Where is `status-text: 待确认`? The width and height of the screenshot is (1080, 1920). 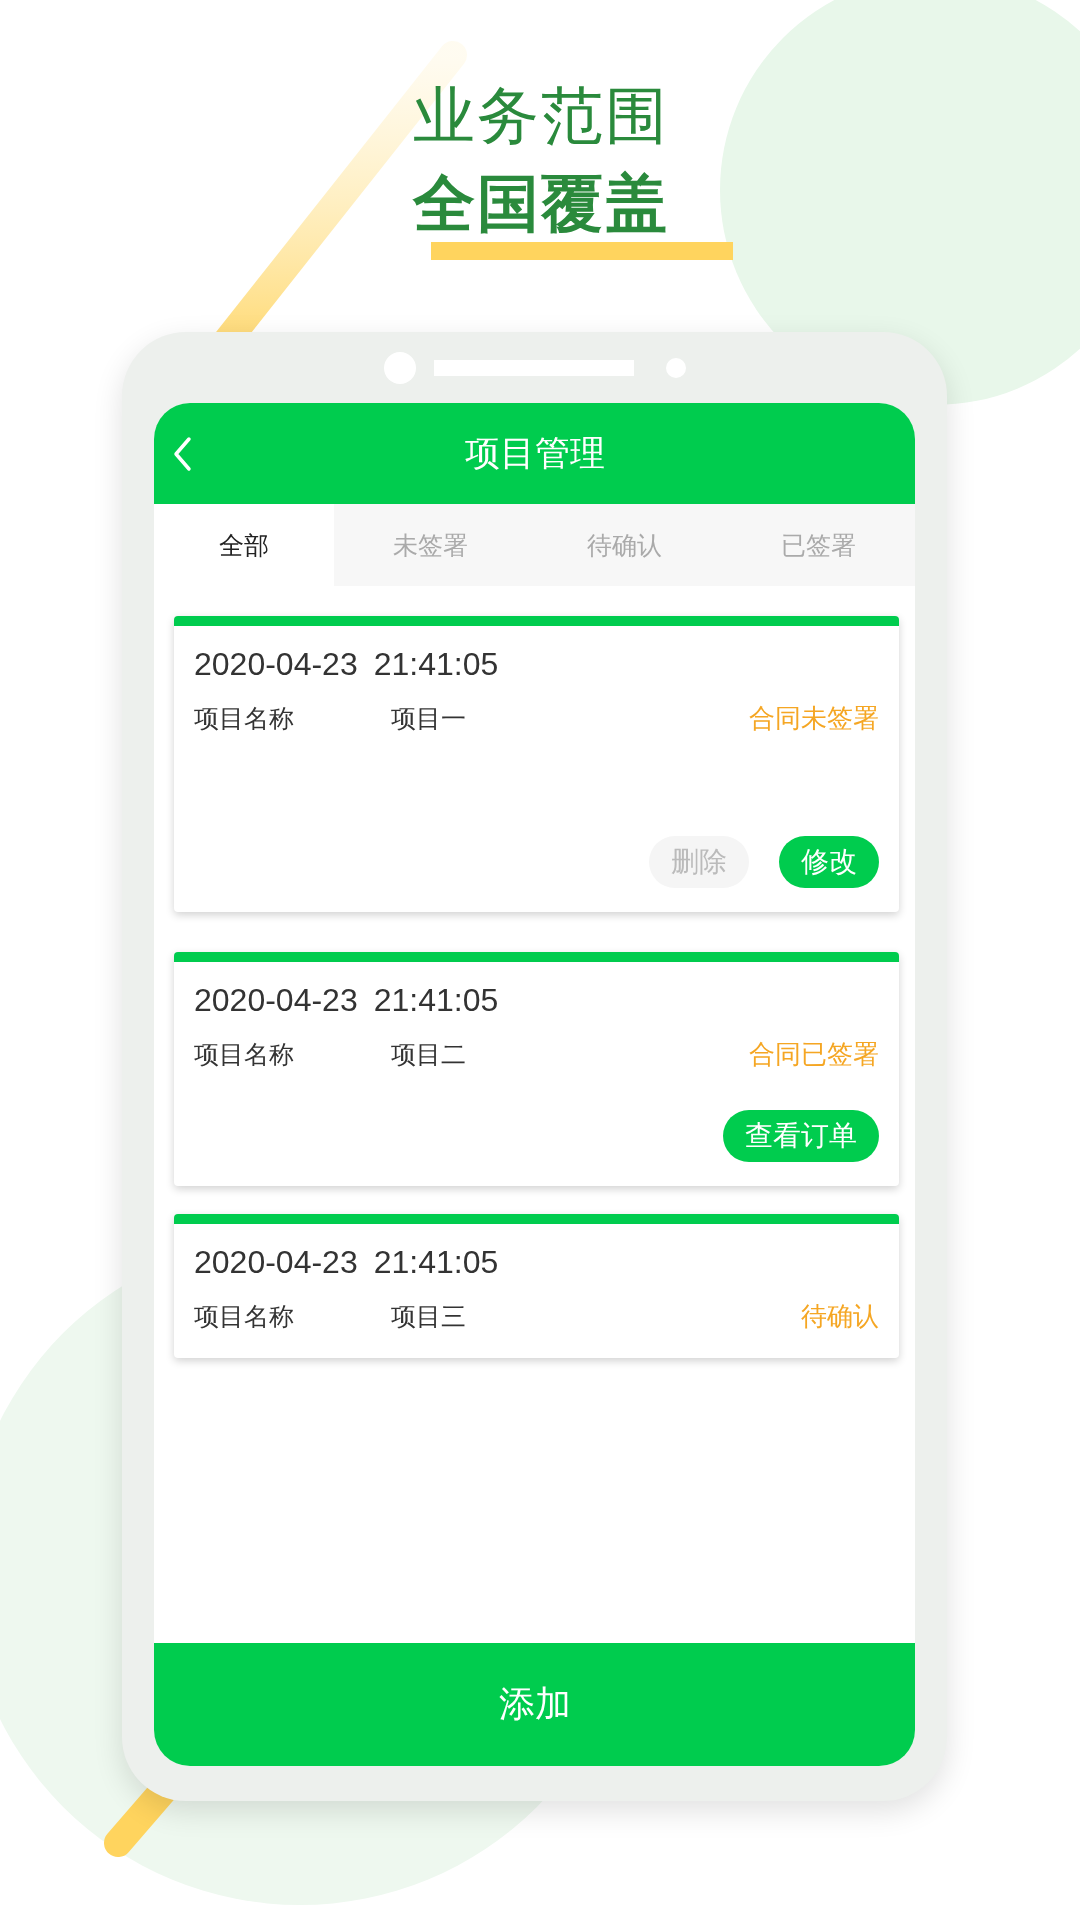
status-text: 待确认 is located at coordinates (840, 1316).